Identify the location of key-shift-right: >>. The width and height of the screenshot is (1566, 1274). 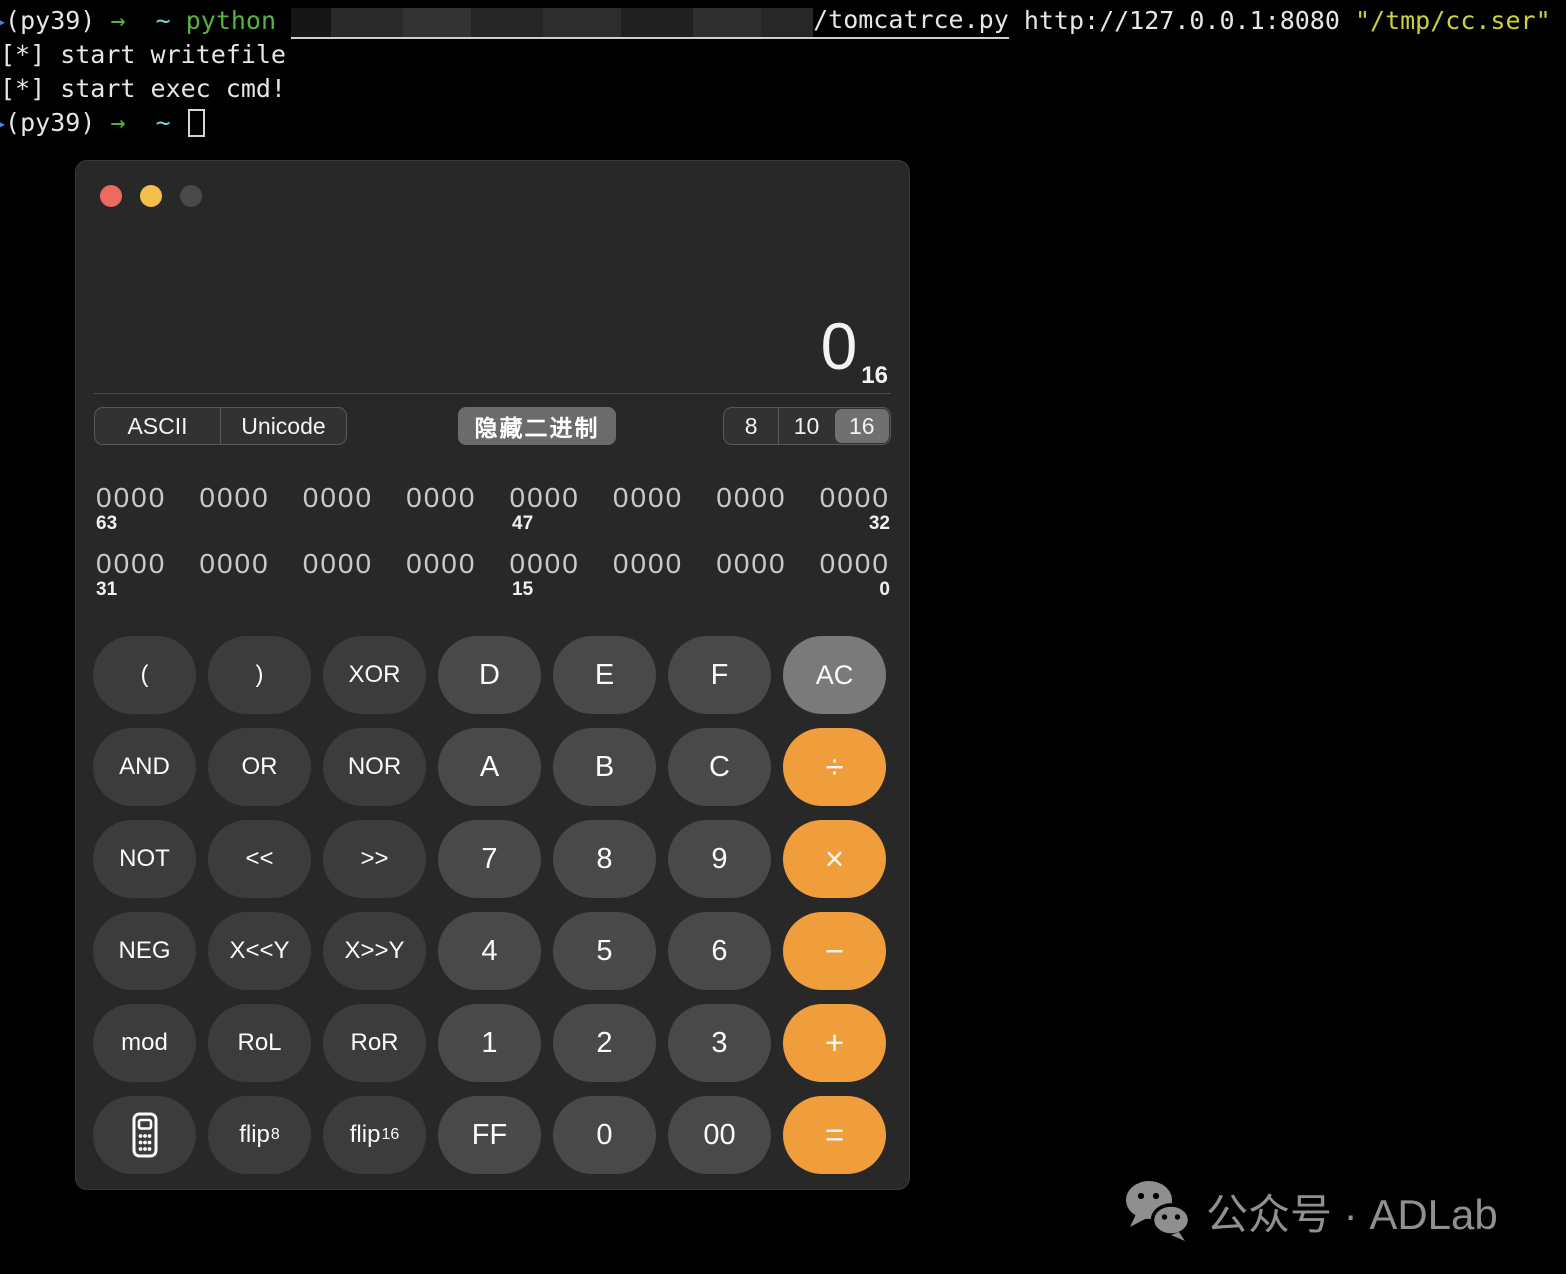
(374, 859).